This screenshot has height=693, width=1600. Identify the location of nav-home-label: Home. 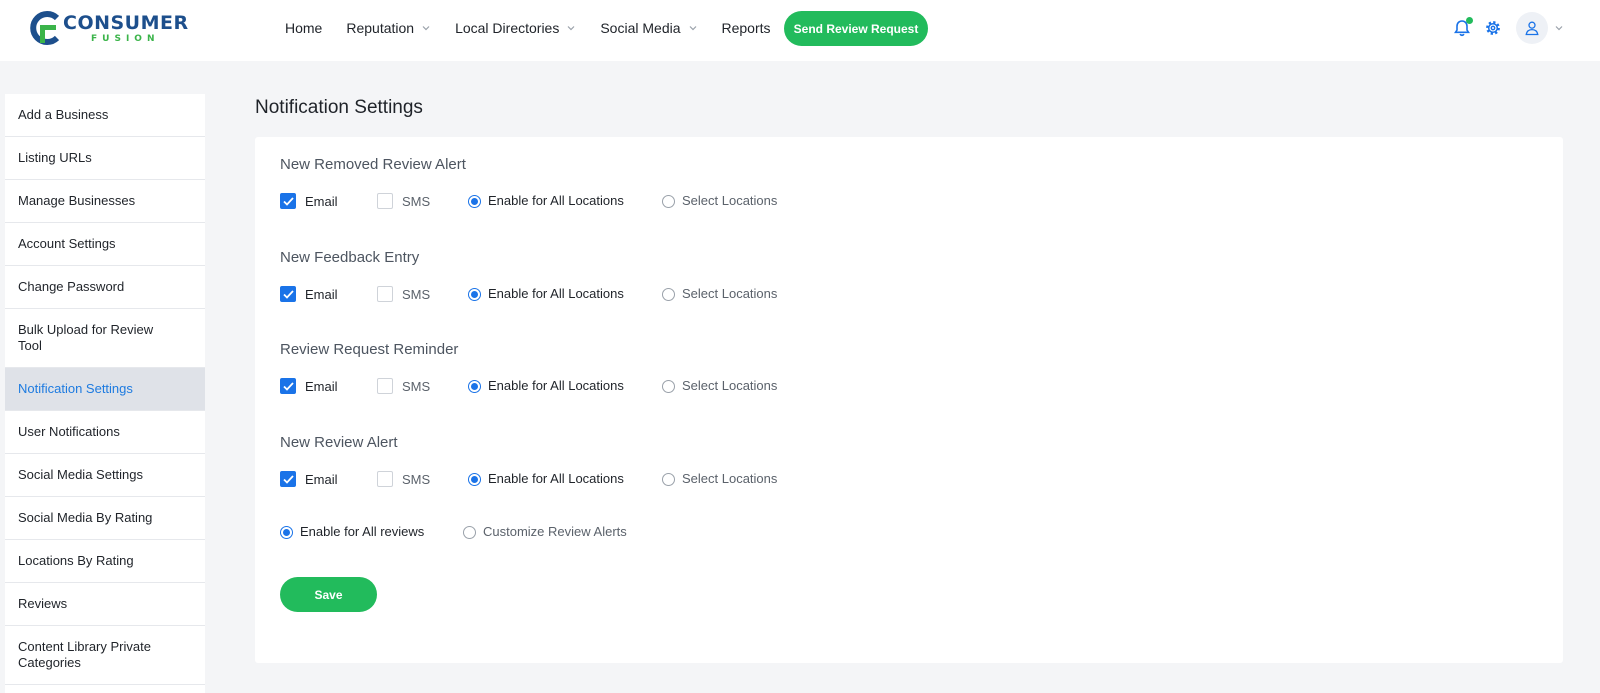
(304, 28).